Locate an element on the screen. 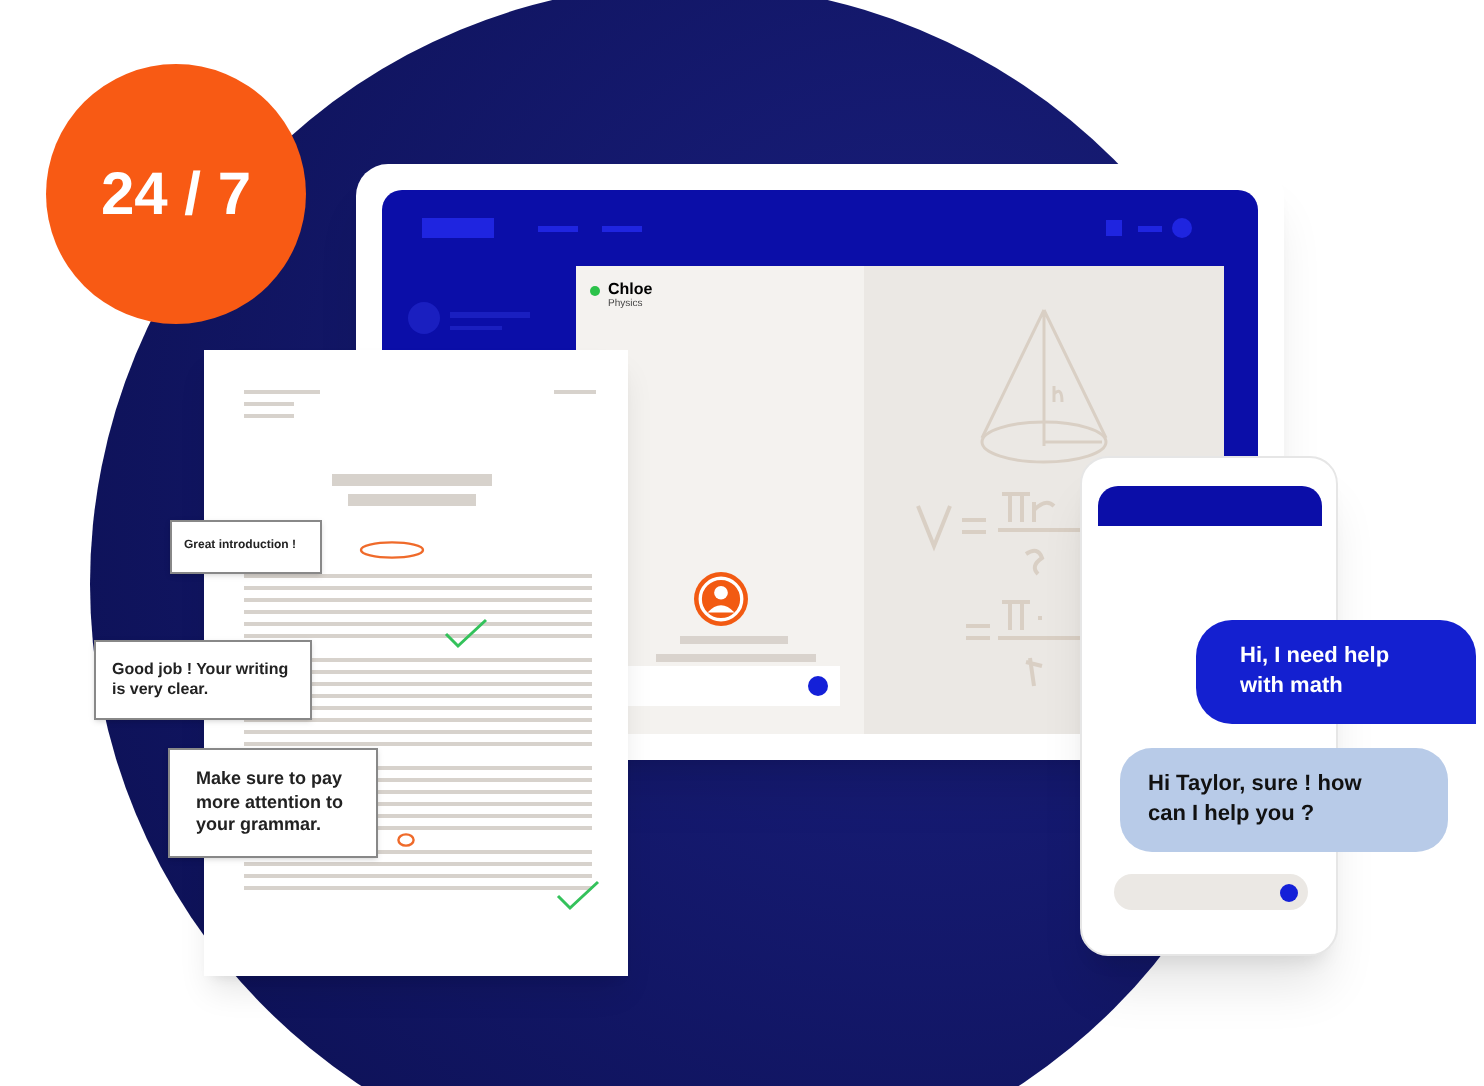 This screenshot has height=1086, width=1484. tutor-name: Chloe is located at coordinates (630, 290).